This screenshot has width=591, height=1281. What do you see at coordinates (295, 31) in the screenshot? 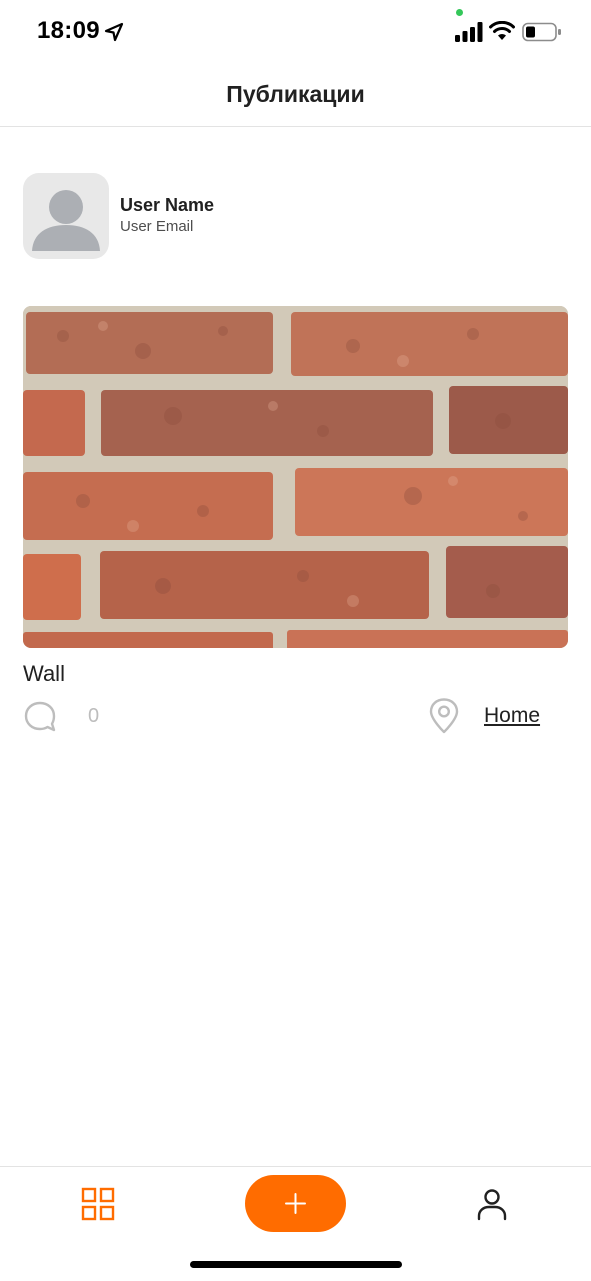
I see `status-bar: 18:09` at bounding box center [295, 31].